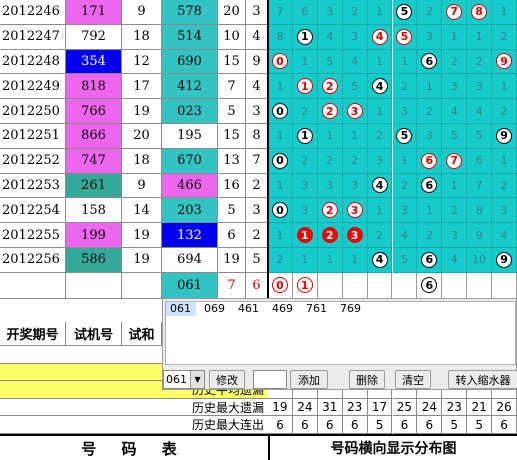  I want to click on miss-count: 6, so click(479, 161).